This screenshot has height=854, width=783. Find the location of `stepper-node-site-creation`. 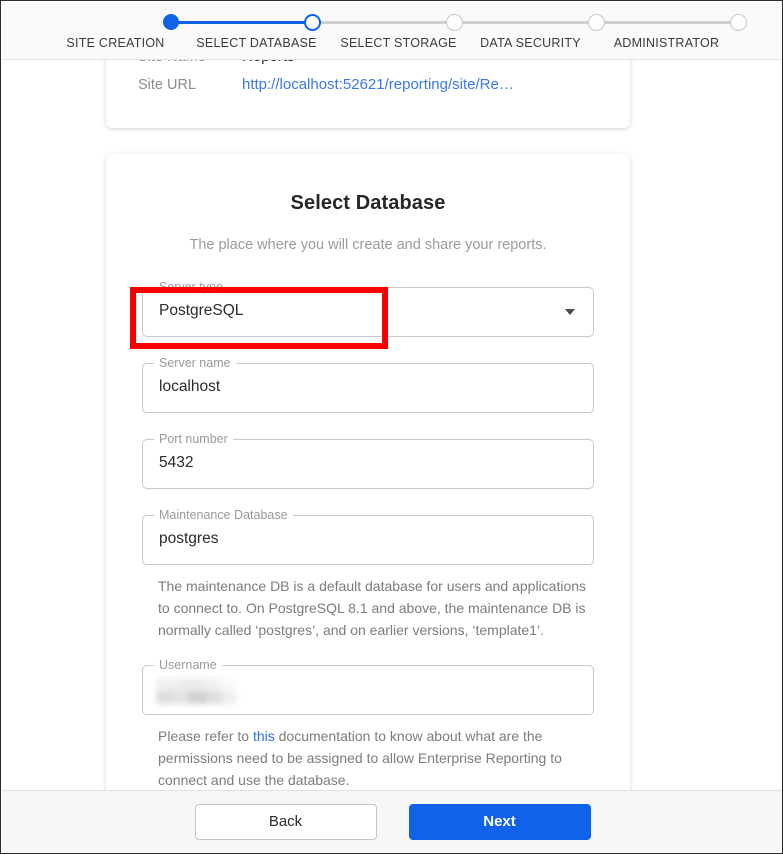

stepper-node-site-creation is located at coordinates (171, 22).